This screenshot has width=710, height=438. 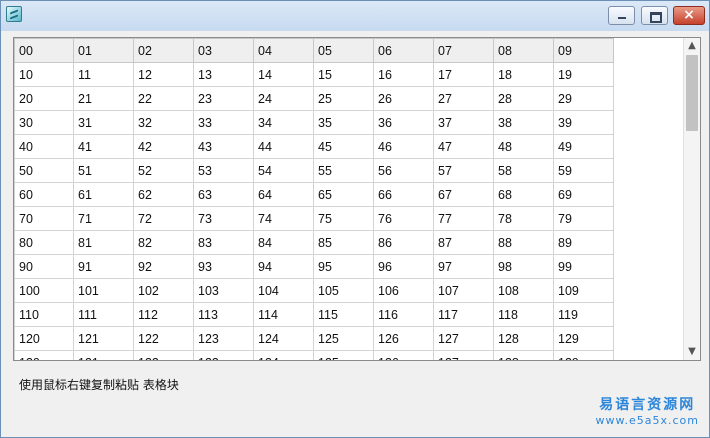 What do you see at coordinates (163, 338) in the screenshot?
I see `table-cell: 122` at bounding box center [163, 338].